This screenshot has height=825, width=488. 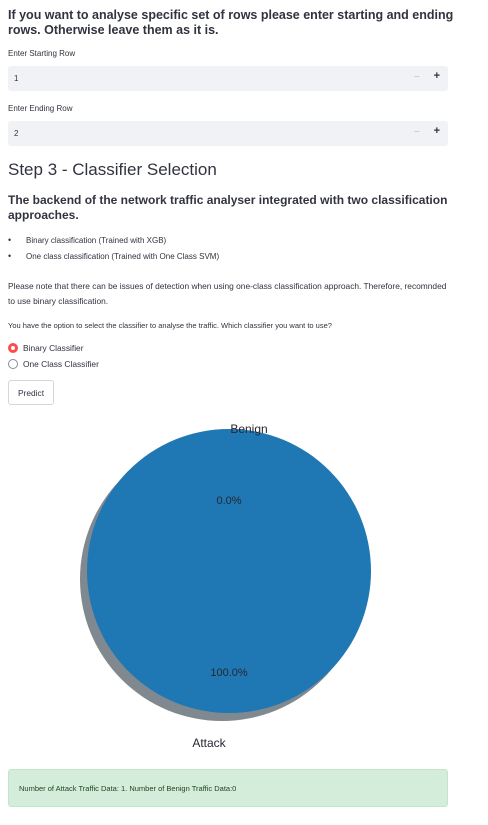 What do you see at coordinates (228, 133) in the screenshot?
I see `end-row-stepper: 2 − +` at bounding box center [228, 133].